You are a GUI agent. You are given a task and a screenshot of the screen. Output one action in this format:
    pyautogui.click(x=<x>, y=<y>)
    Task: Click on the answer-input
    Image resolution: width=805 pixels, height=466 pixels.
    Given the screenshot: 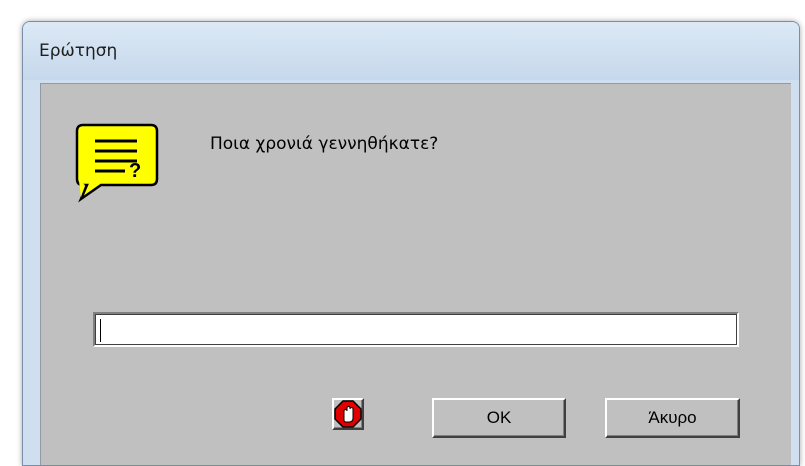 What is the action you would take?
    pyautogui.click(x=416, y=329)
    